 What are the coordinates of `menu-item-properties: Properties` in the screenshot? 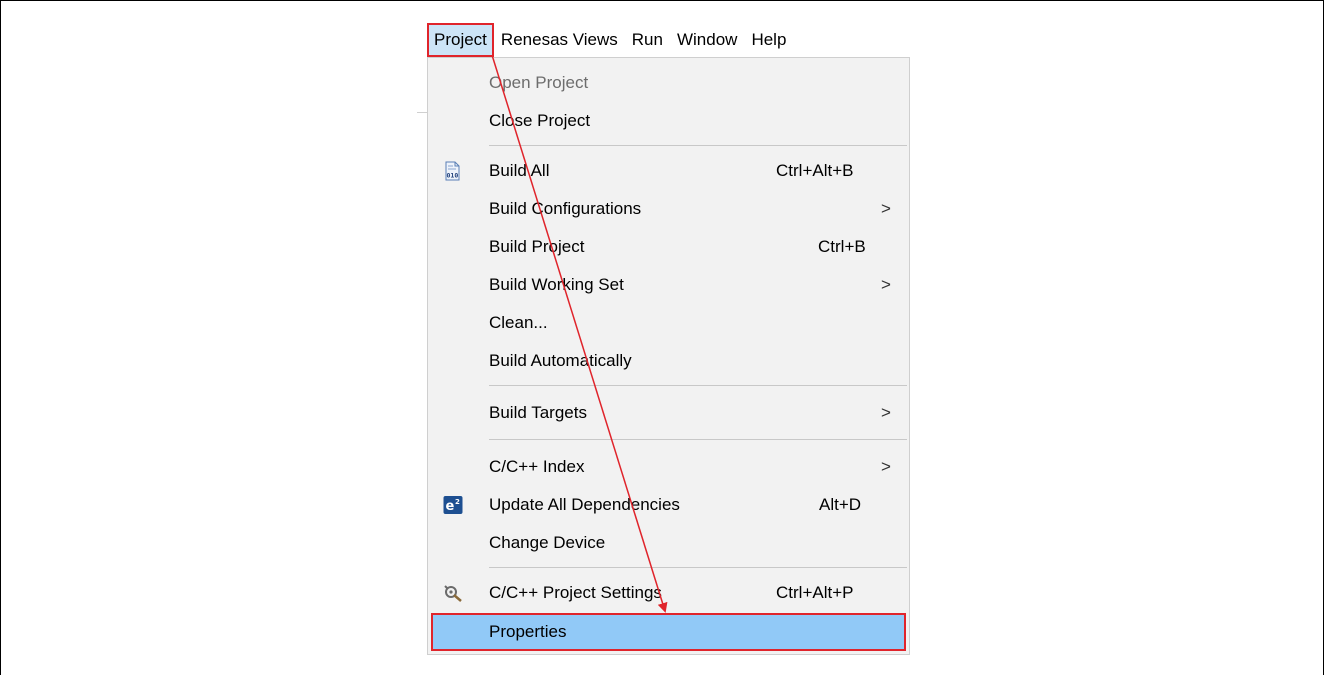 It's located at (668, 632).